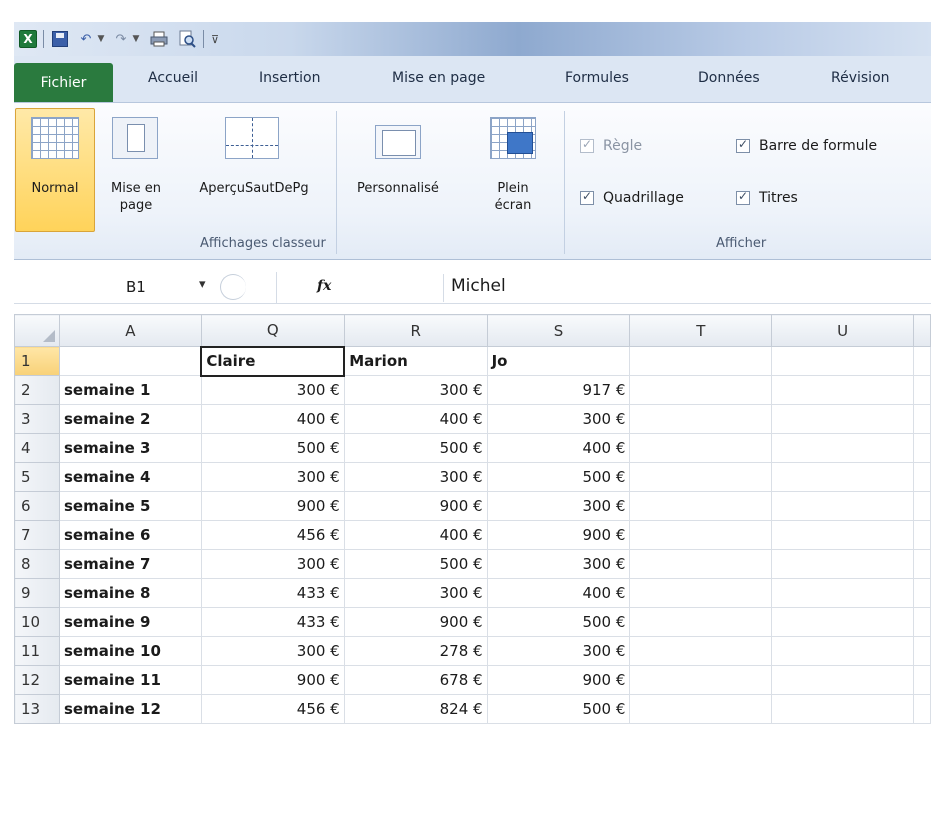  Describe the element at coordinates (37, 361) in the screenshot. I see `row-header-1: 1` at that location.